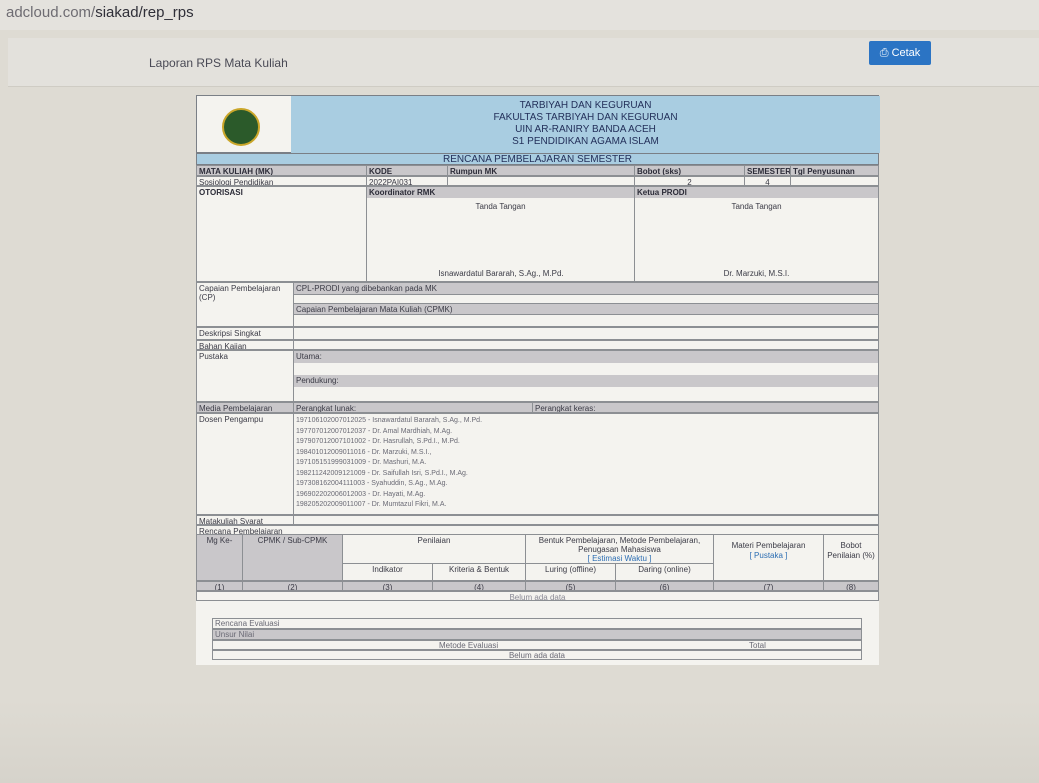  What do you see at coordinates (834, 181) in the screenshot?
I see `tgl-value` at bounding box center [834, 181].